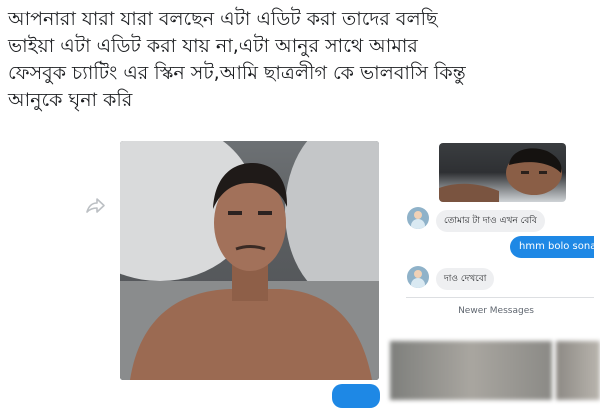 The image size is (600, 408). Describe the element at coordinates (500, 297) in the screenshot. I see `divider` at that location.